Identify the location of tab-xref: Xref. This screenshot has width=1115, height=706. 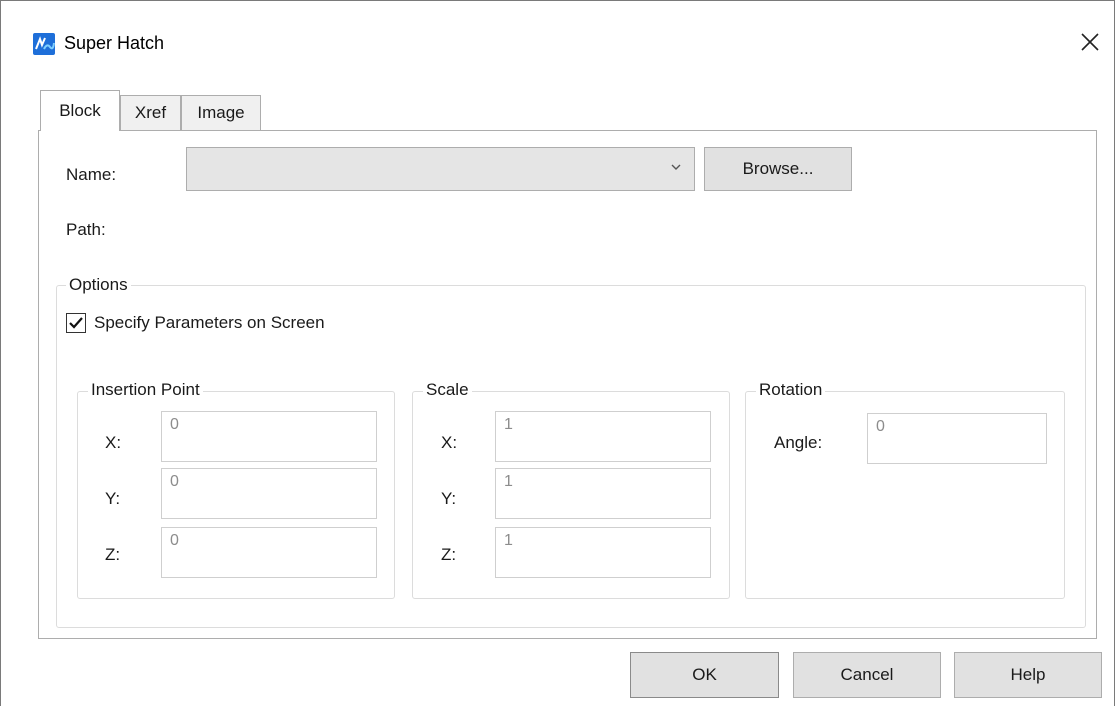
(150, 112).